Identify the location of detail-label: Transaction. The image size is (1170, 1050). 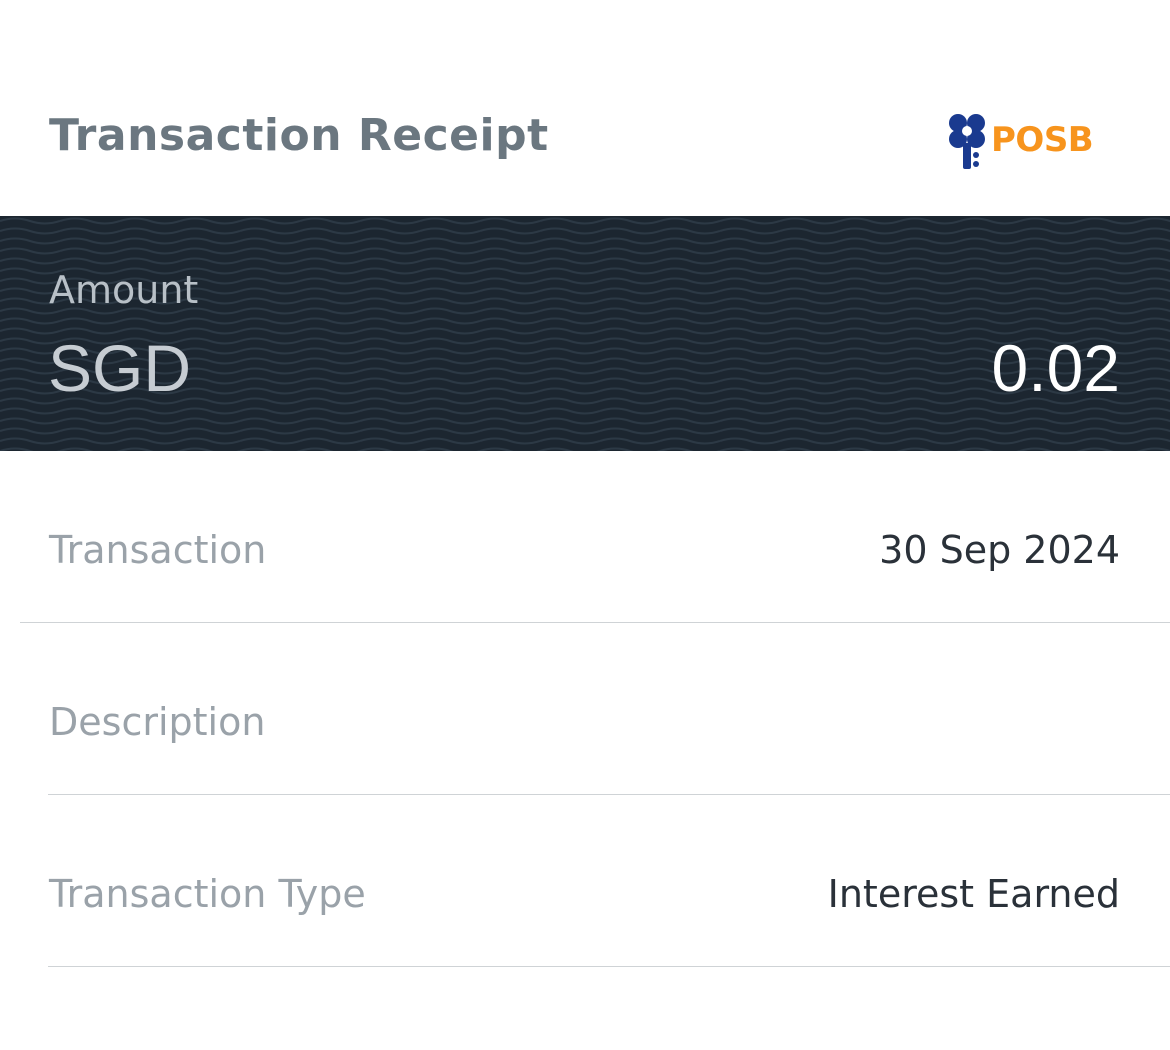
(158, 550).